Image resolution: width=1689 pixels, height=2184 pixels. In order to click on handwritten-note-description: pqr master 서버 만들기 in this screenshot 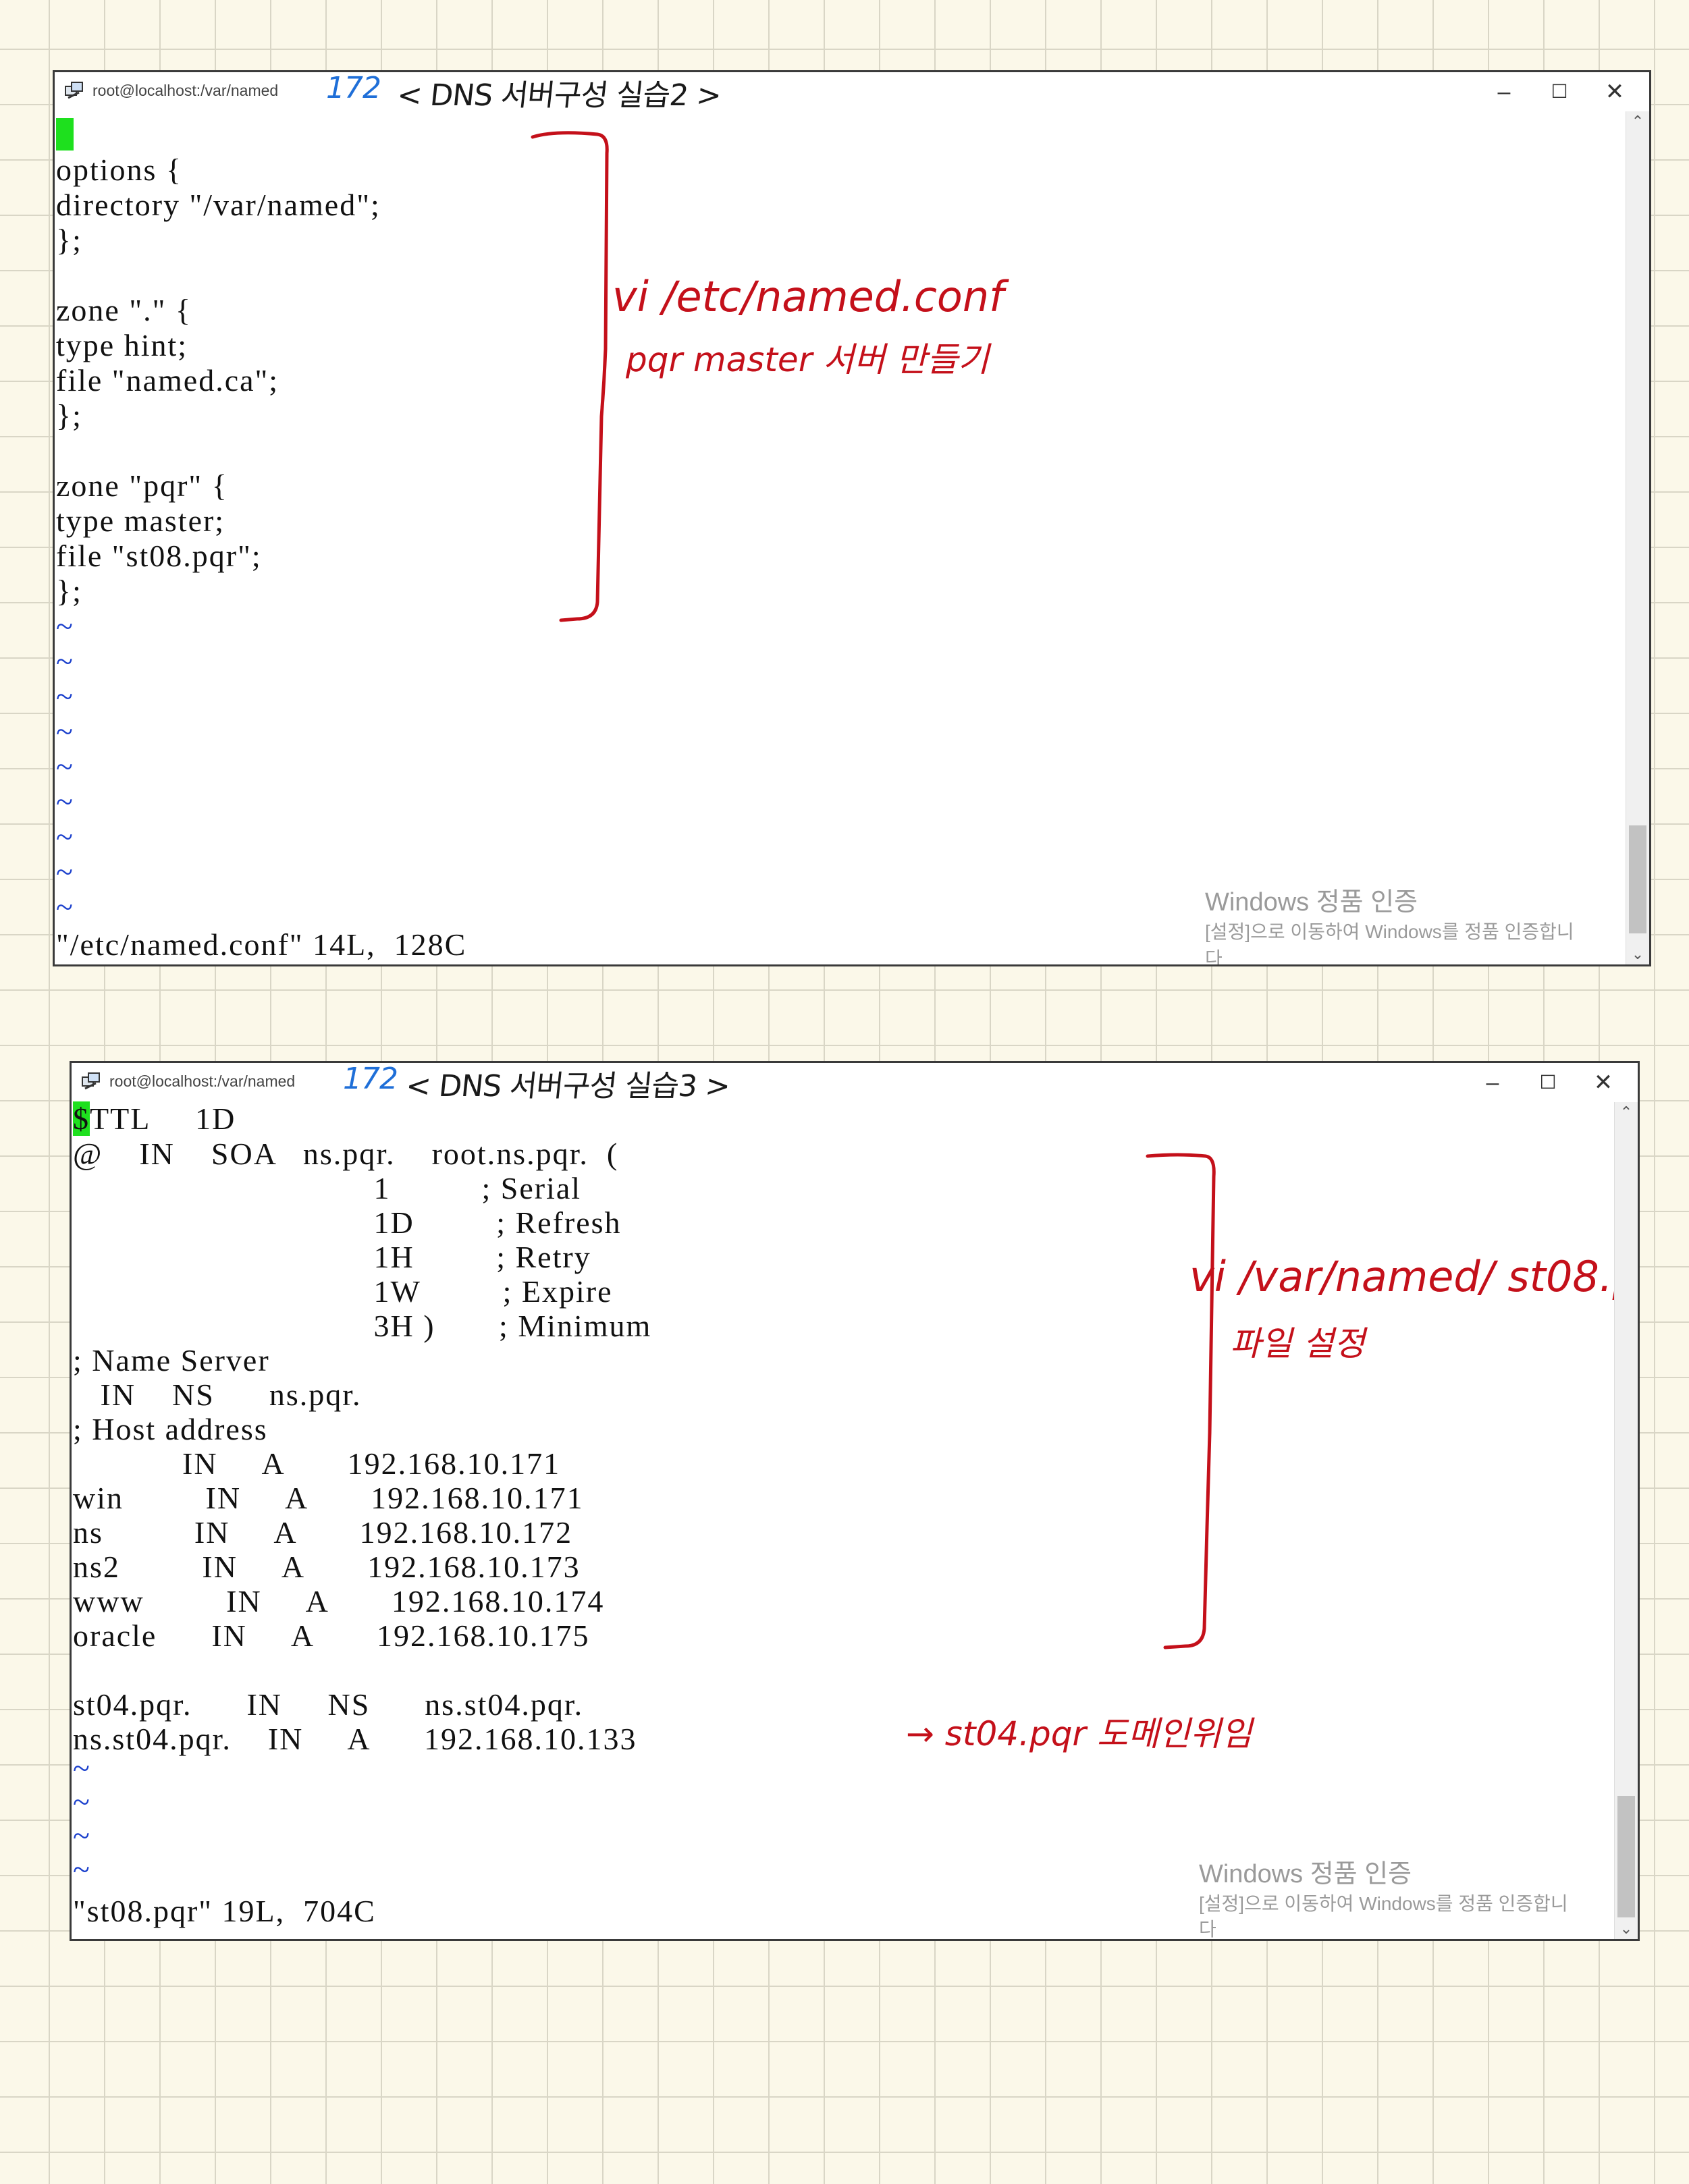, I will do `click(808, 359)`.